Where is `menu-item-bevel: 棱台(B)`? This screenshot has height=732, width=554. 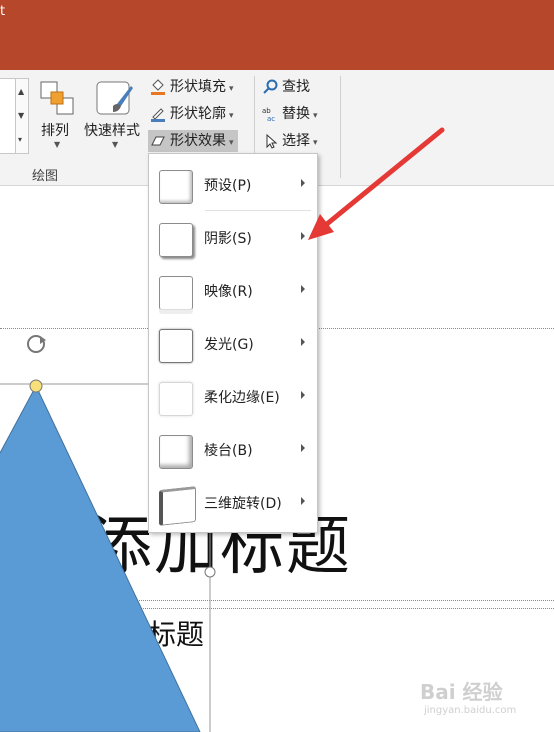 menu-item-bevel: 棱台(B) is located at coordinates (233, 450).